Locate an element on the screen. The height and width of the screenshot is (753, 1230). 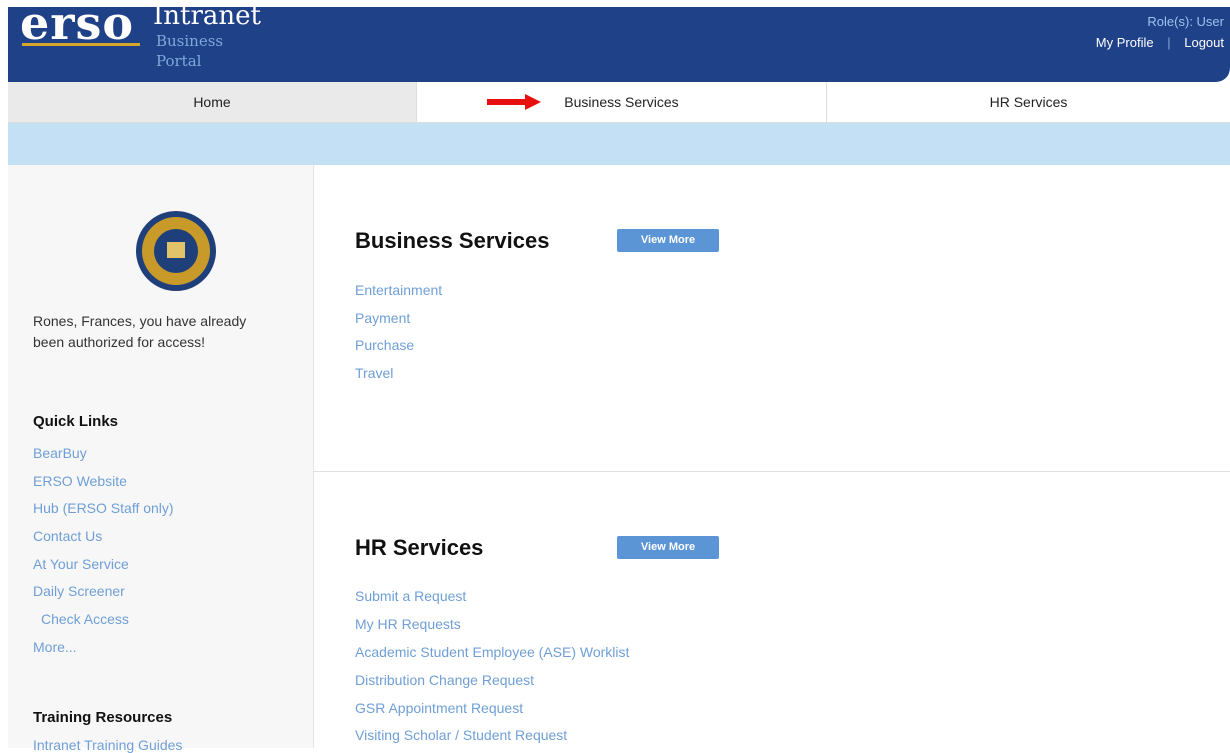
quick-link-at-your-service: At Your Service is located at coordinates (103, 566).